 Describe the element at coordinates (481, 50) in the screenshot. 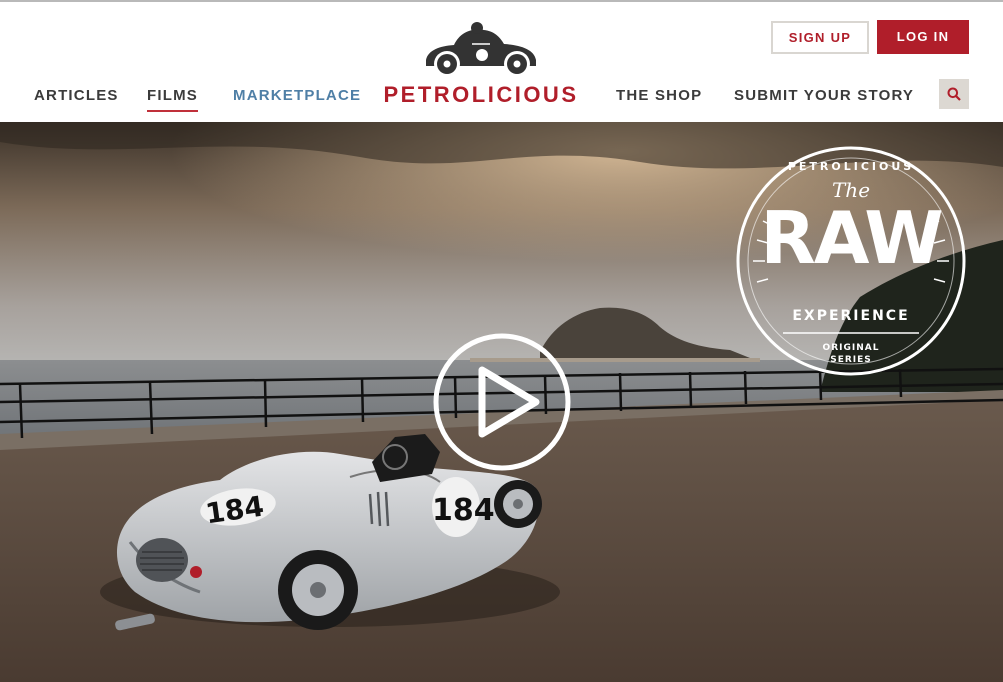

I see `car-logo-icon` at that location.